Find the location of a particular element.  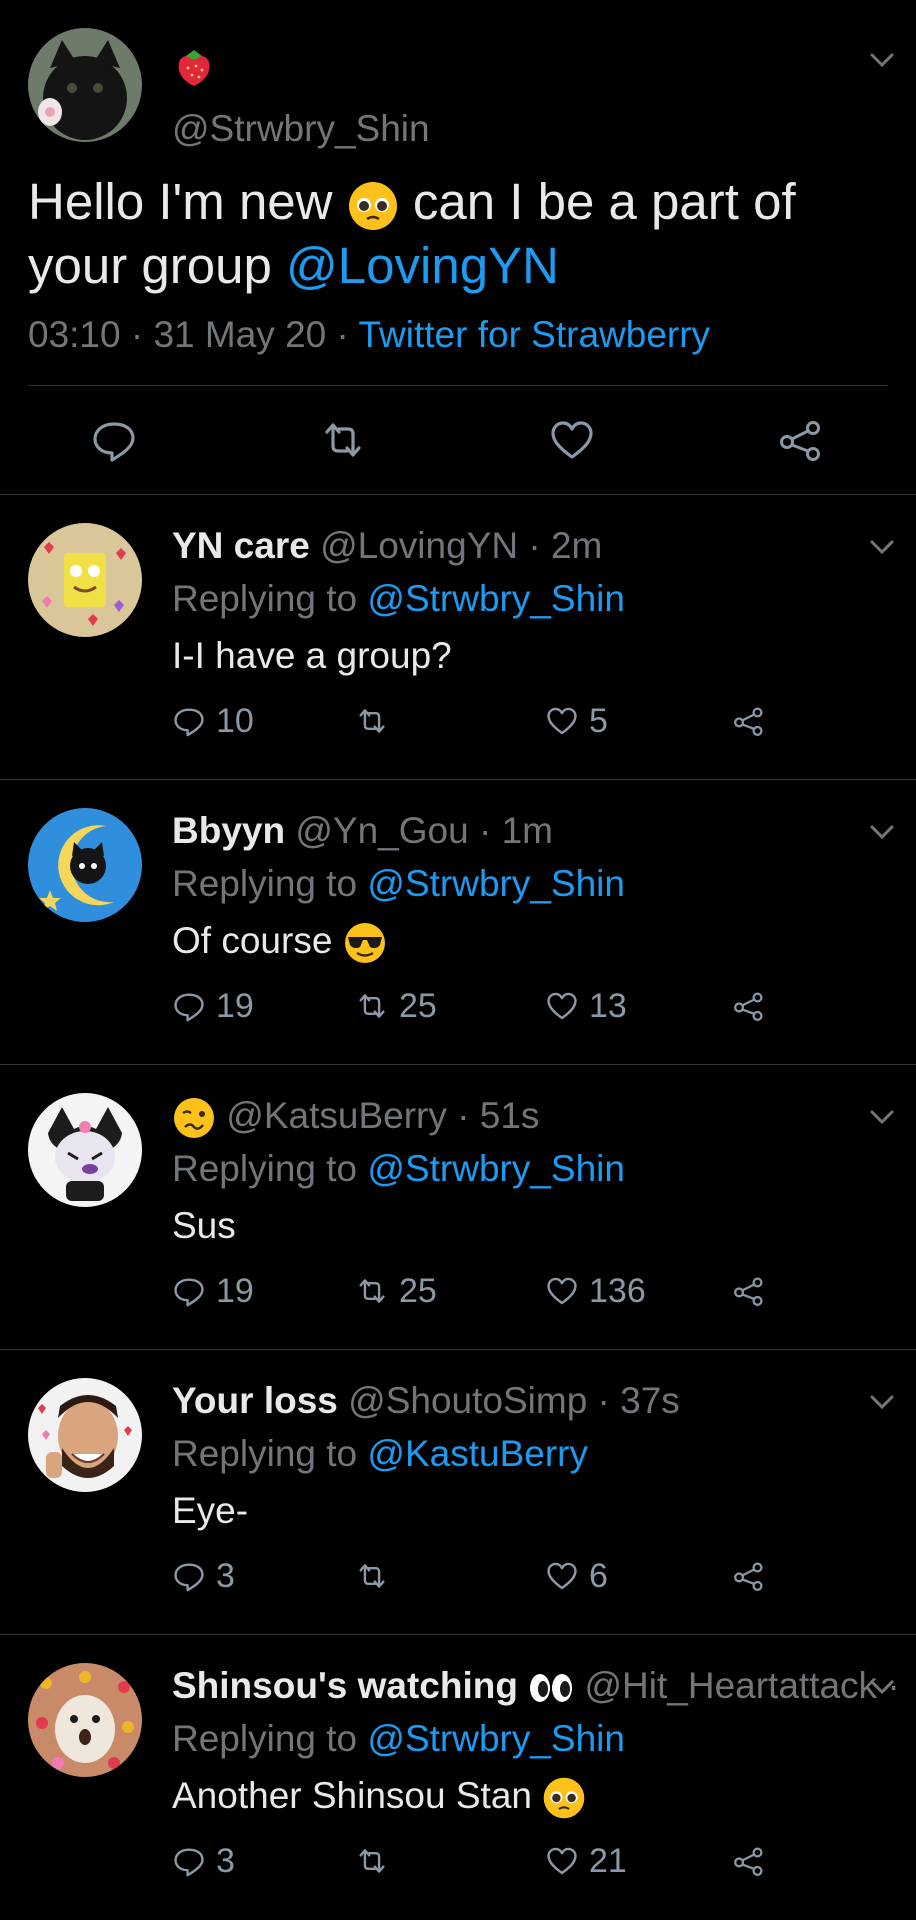

reply-action: 10 is located at coordinates (213, 721).